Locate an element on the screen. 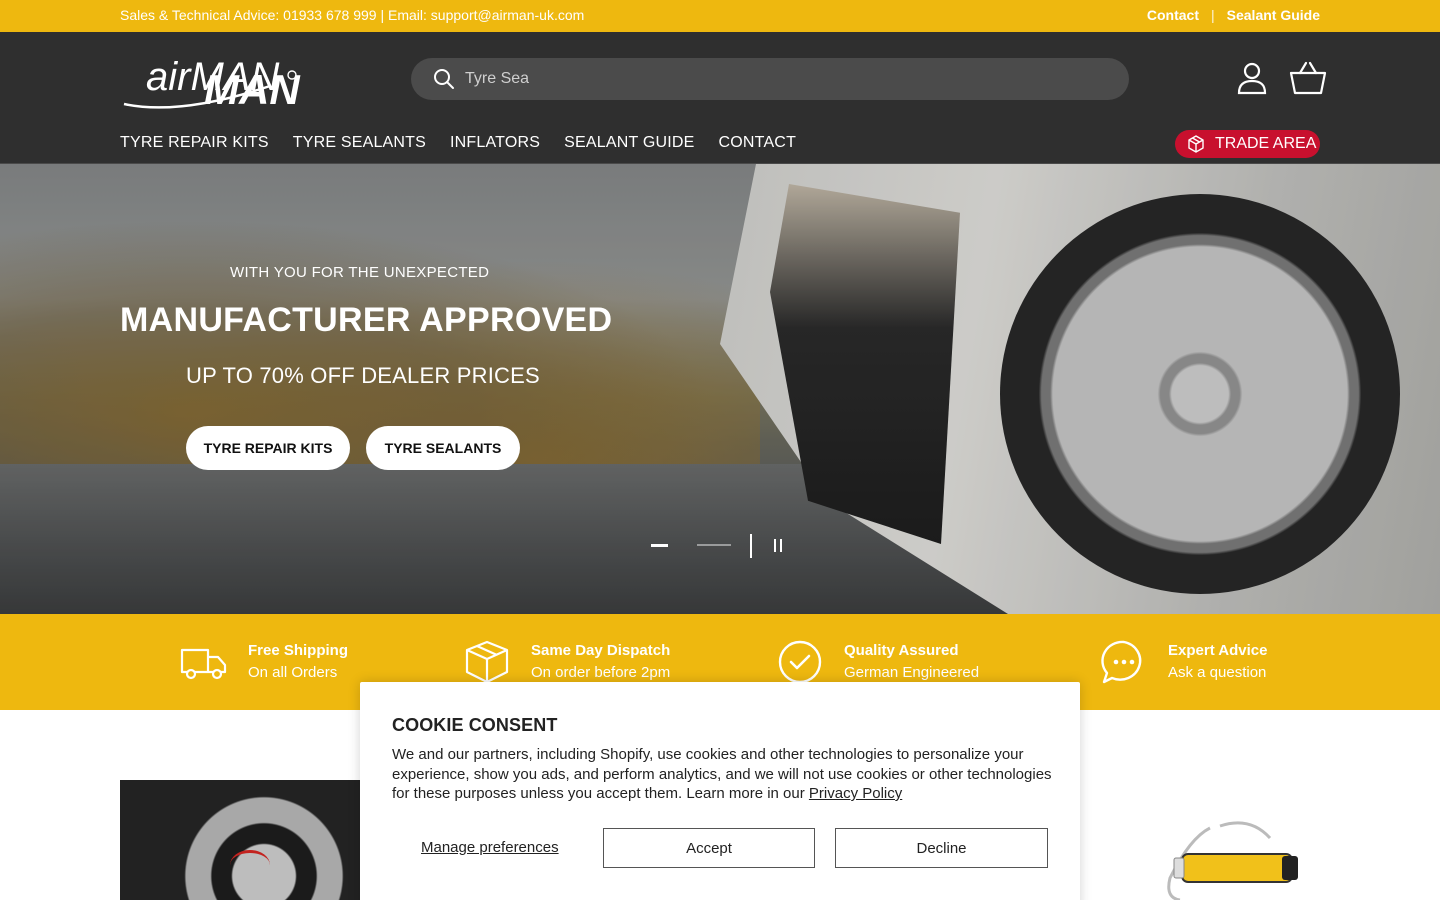 Image resolution: width=1440 pixels, height=900 pixels. nav-inflators: INFLATORS is located at coordinates (495, 143).